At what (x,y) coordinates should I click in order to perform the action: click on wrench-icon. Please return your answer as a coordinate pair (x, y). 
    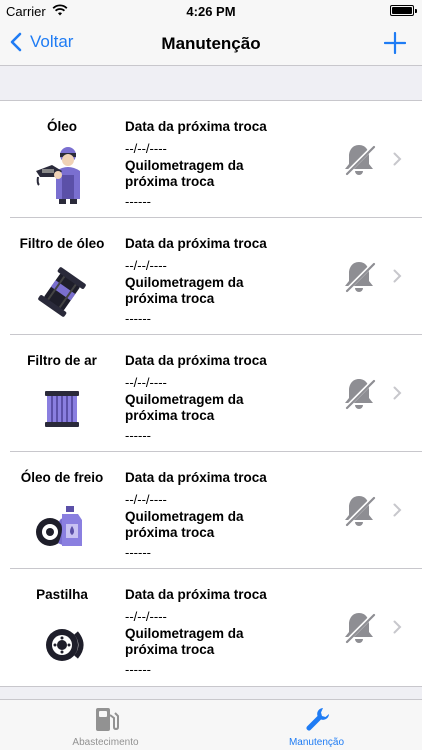
    Looking at the image, I should click on (317, 719).